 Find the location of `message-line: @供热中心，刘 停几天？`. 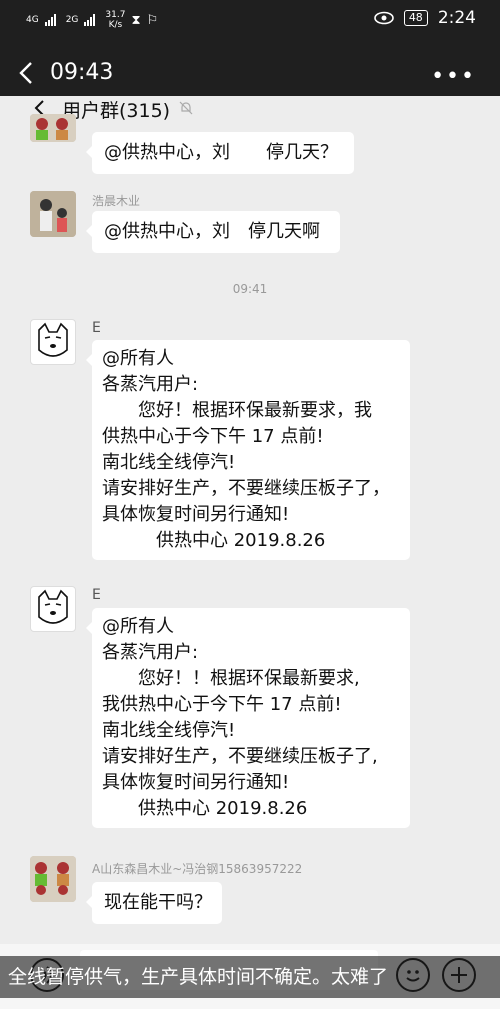

message-line: @供热中心，刘 停几天？ is located at coordinates (221, 152).